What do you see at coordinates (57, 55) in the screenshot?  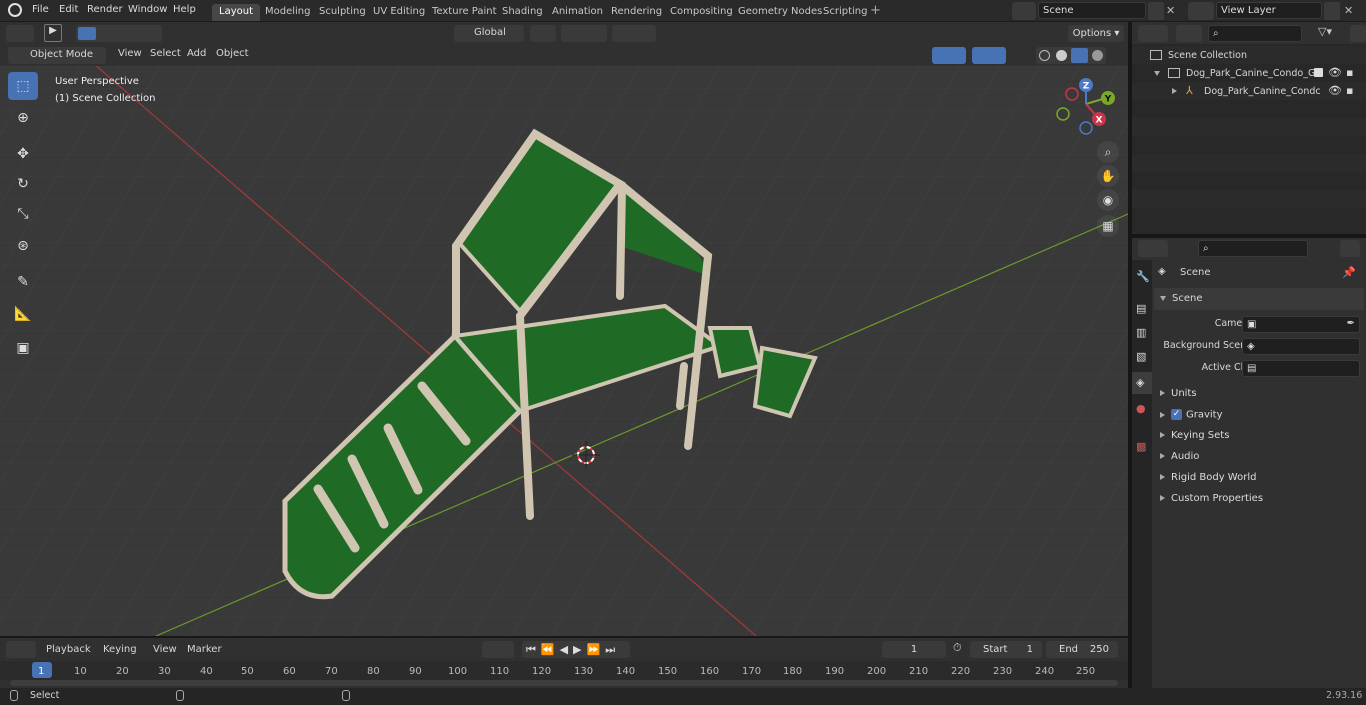 I see `mode-dropdown: Object Mode` at bounding box center [57, 55].